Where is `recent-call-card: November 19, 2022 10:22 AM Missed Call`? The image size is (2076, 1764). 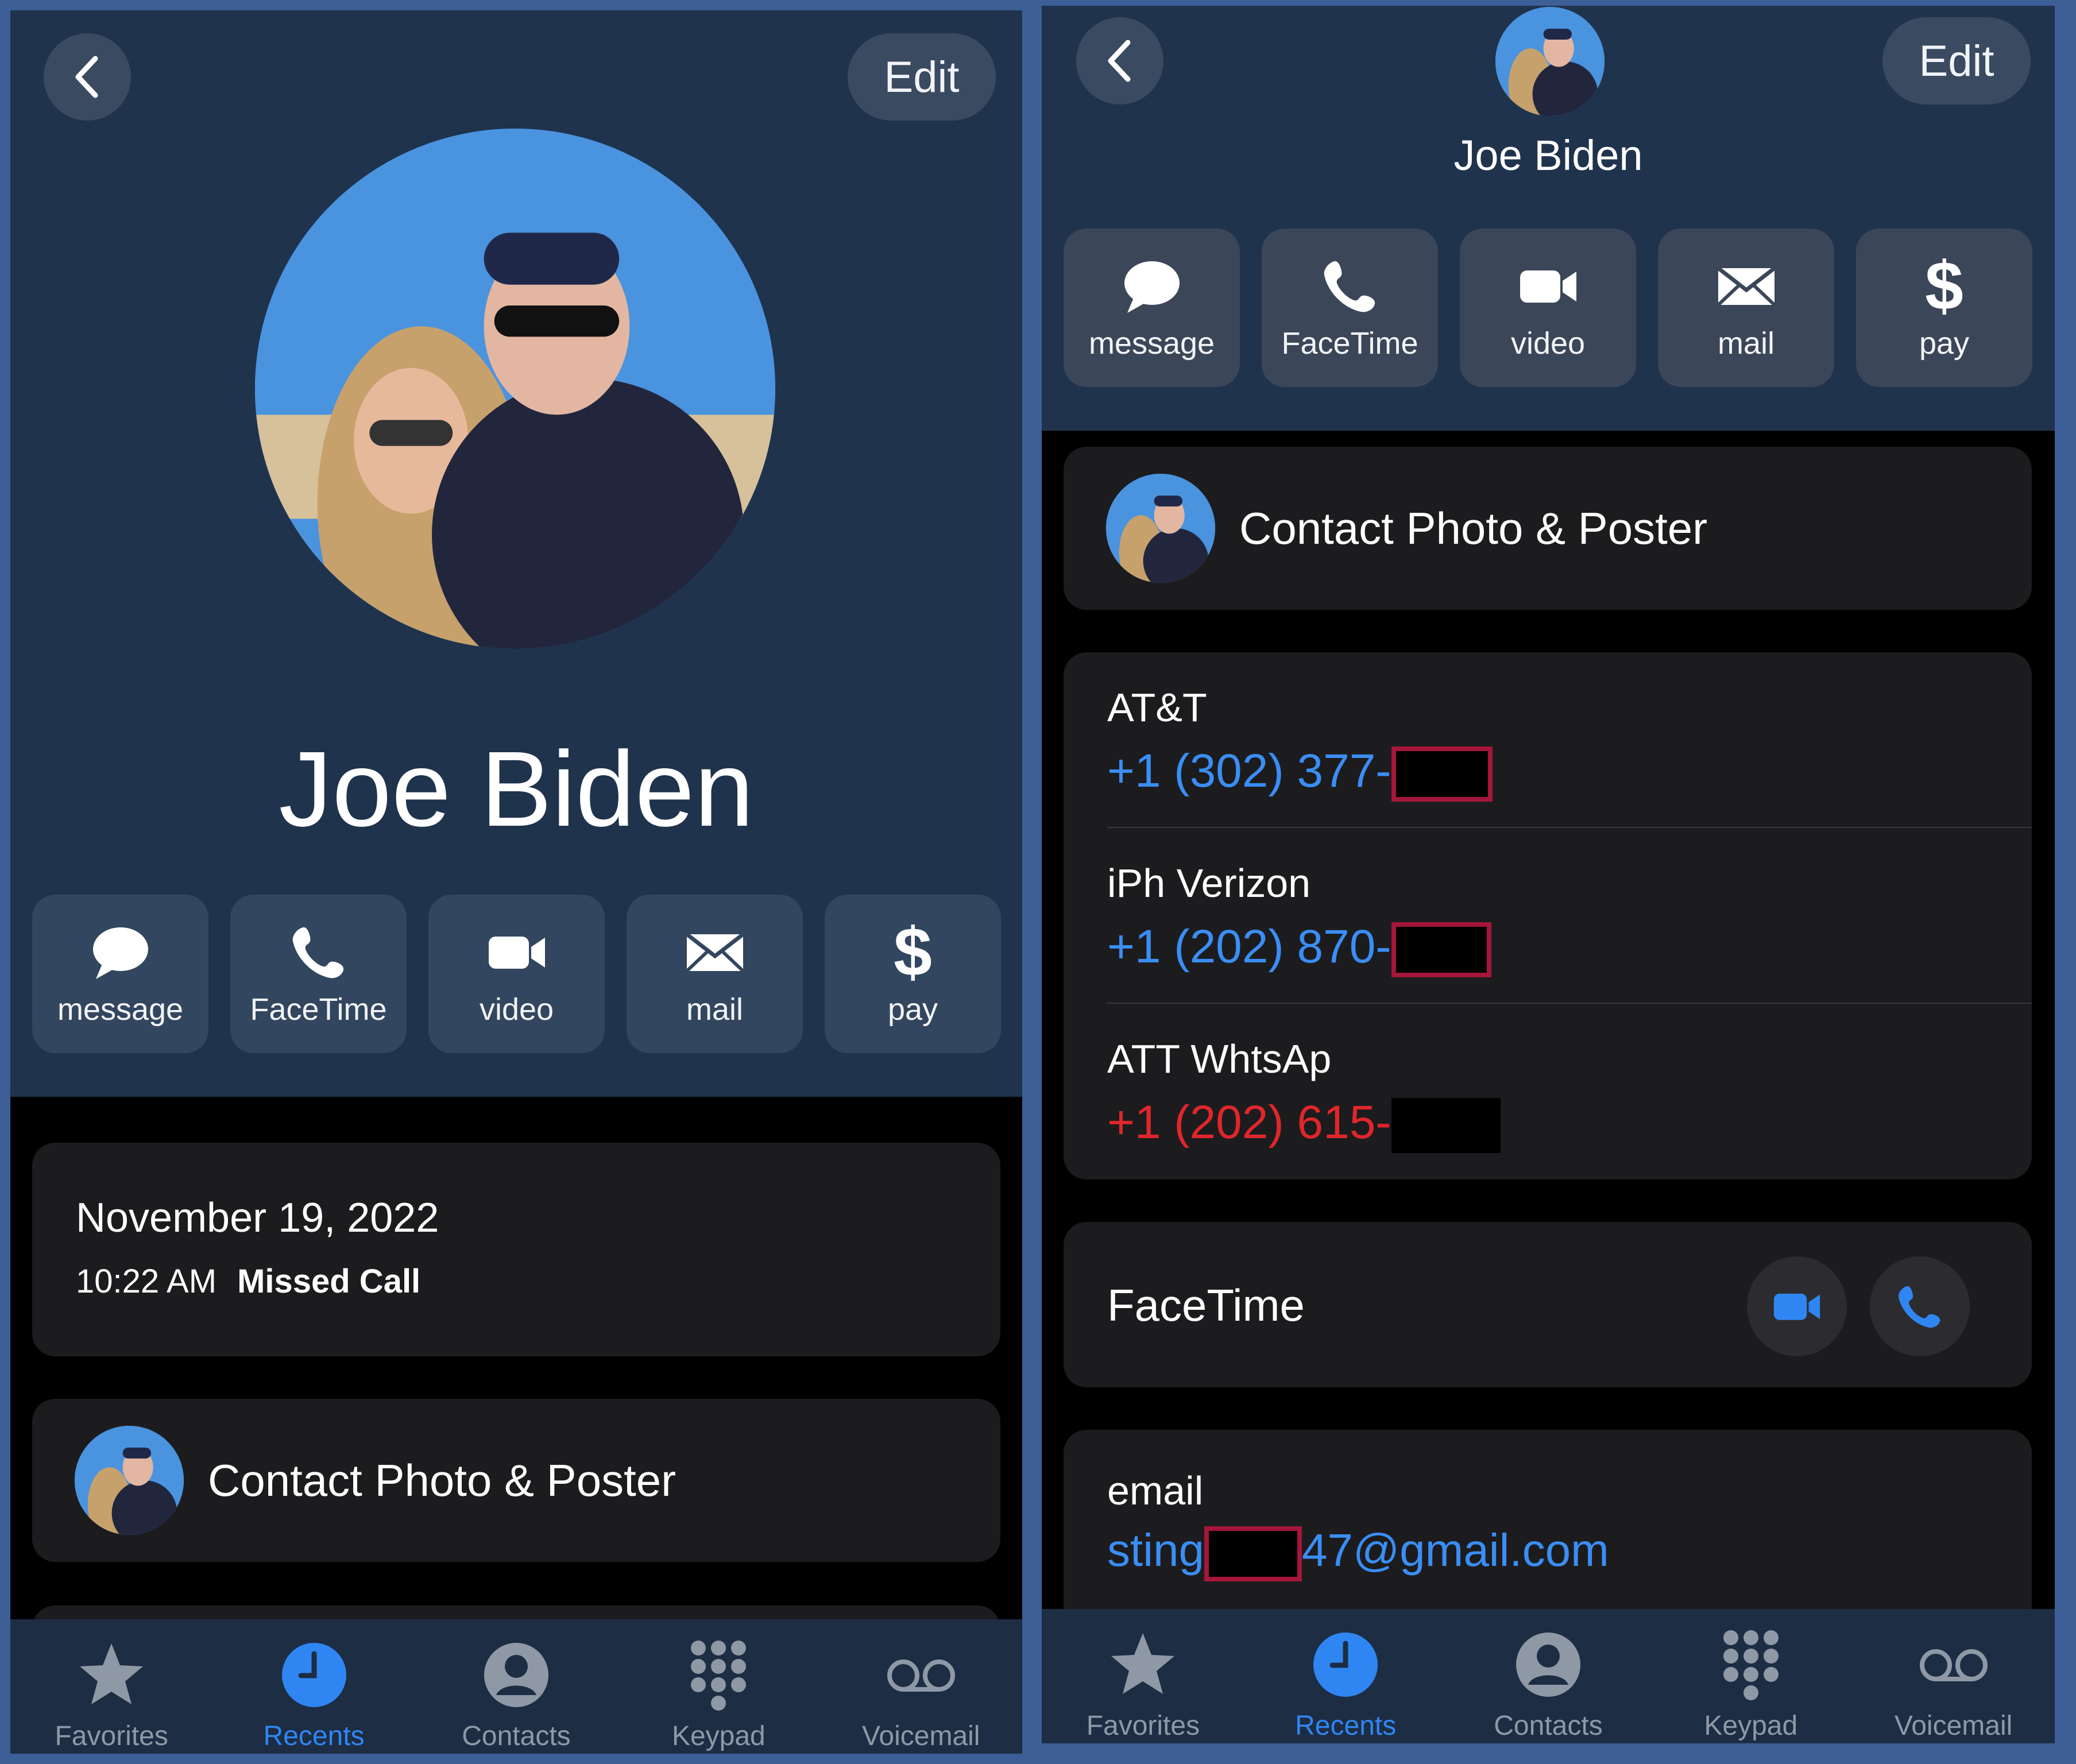
recent-call-card: November 19, 2022 10:22 AM Missed Call is located at coordinates (516, 1249).